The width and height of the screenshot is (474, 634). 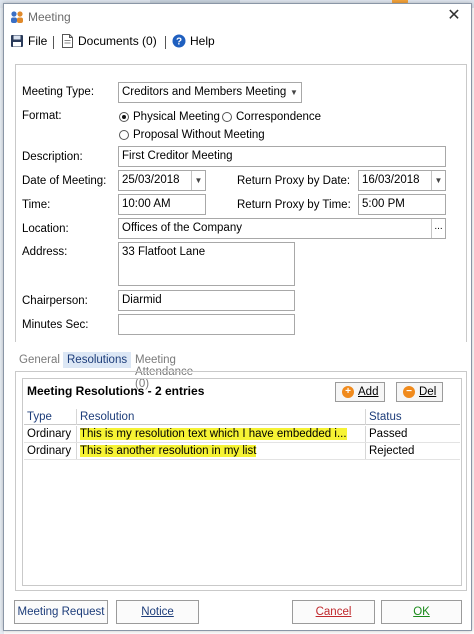 What do you see at coordinates (52, 157) in the screenshot?
I see `description-label: Description:` at bounding box center [52, 157].